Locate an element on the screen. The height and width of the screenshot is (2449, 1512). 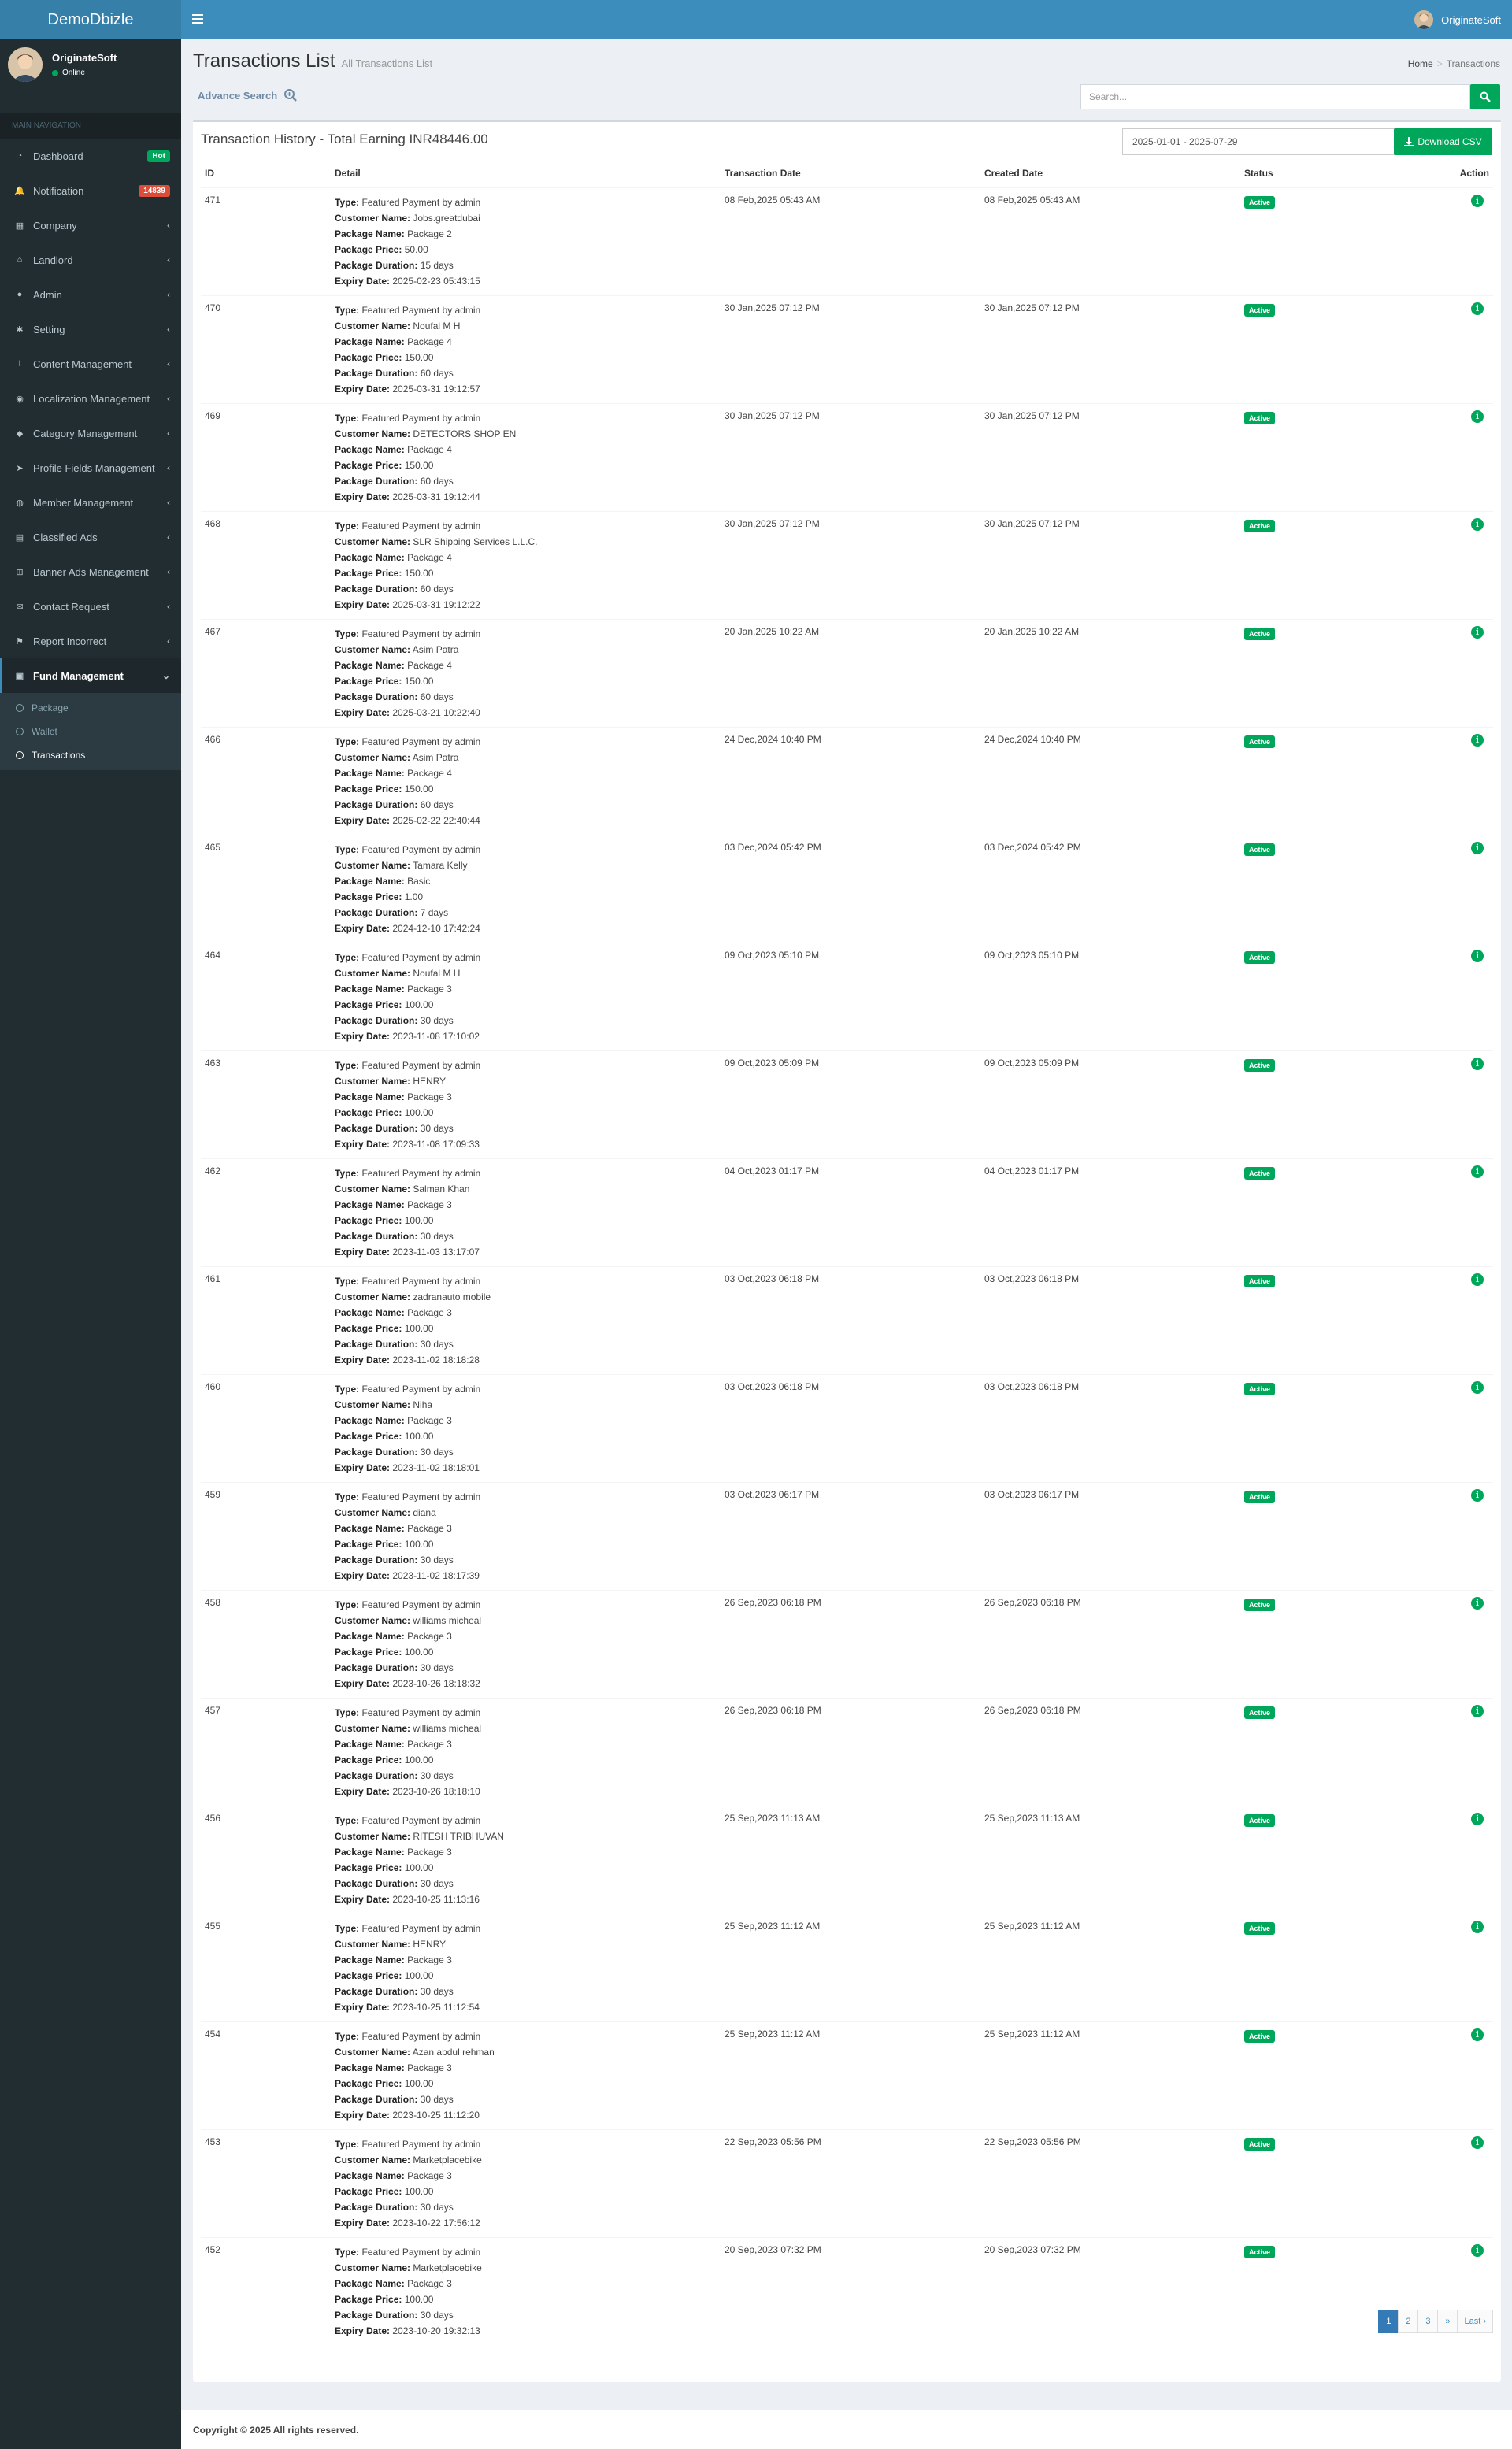
sidebar-item-content-management: I Content Management ‹ is located at coordinates (90, 363).